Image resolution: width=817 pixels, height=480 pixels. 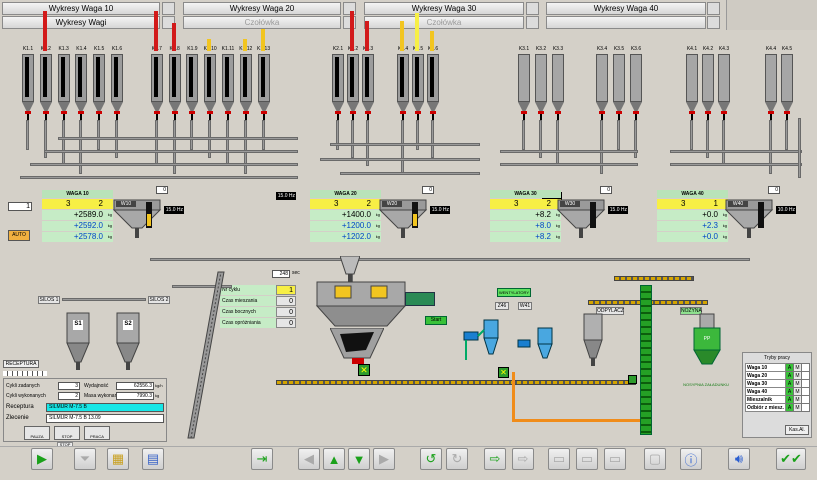 What do you see at coordinates (524, 49) in the screenshot?
I see `silo-label: K3.1` at bounding box center [524, 49].